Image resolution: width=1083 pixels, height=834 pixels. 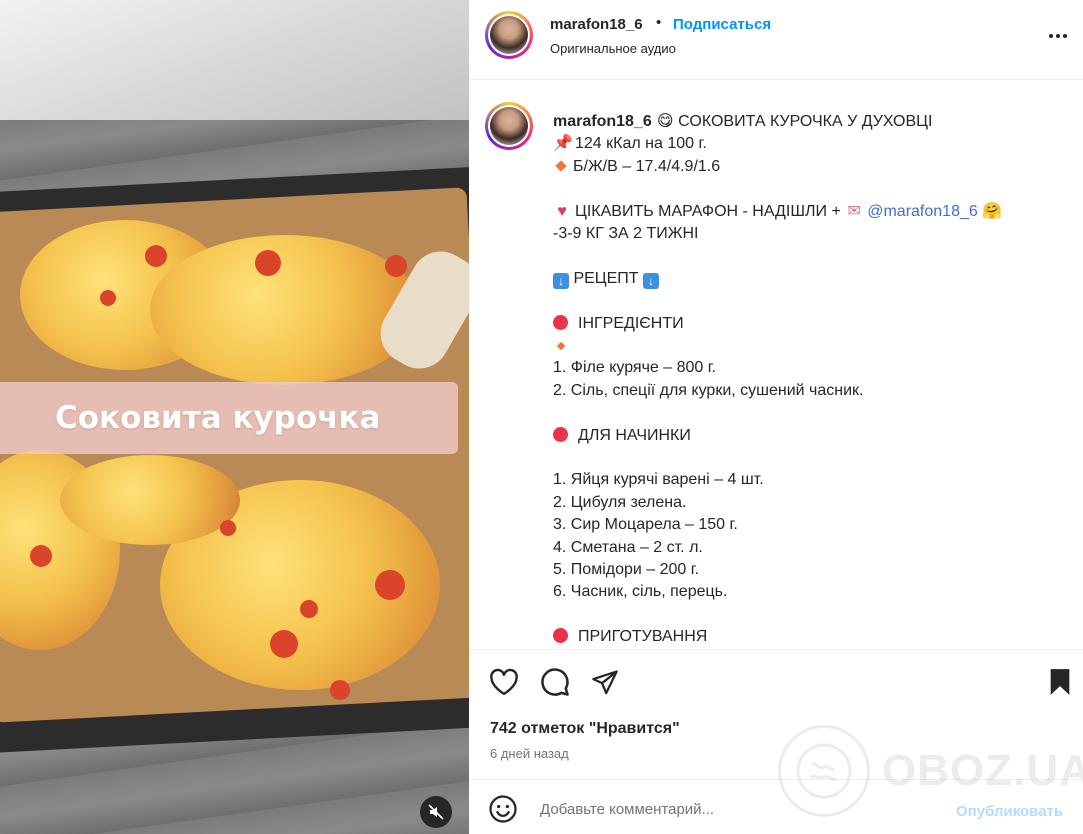 What do you see at coordinates (631, 323) in the screenshot?
I see `ingredients-heading: ІНГРЕДІЄНТИ` at bounding box center [631, 323].